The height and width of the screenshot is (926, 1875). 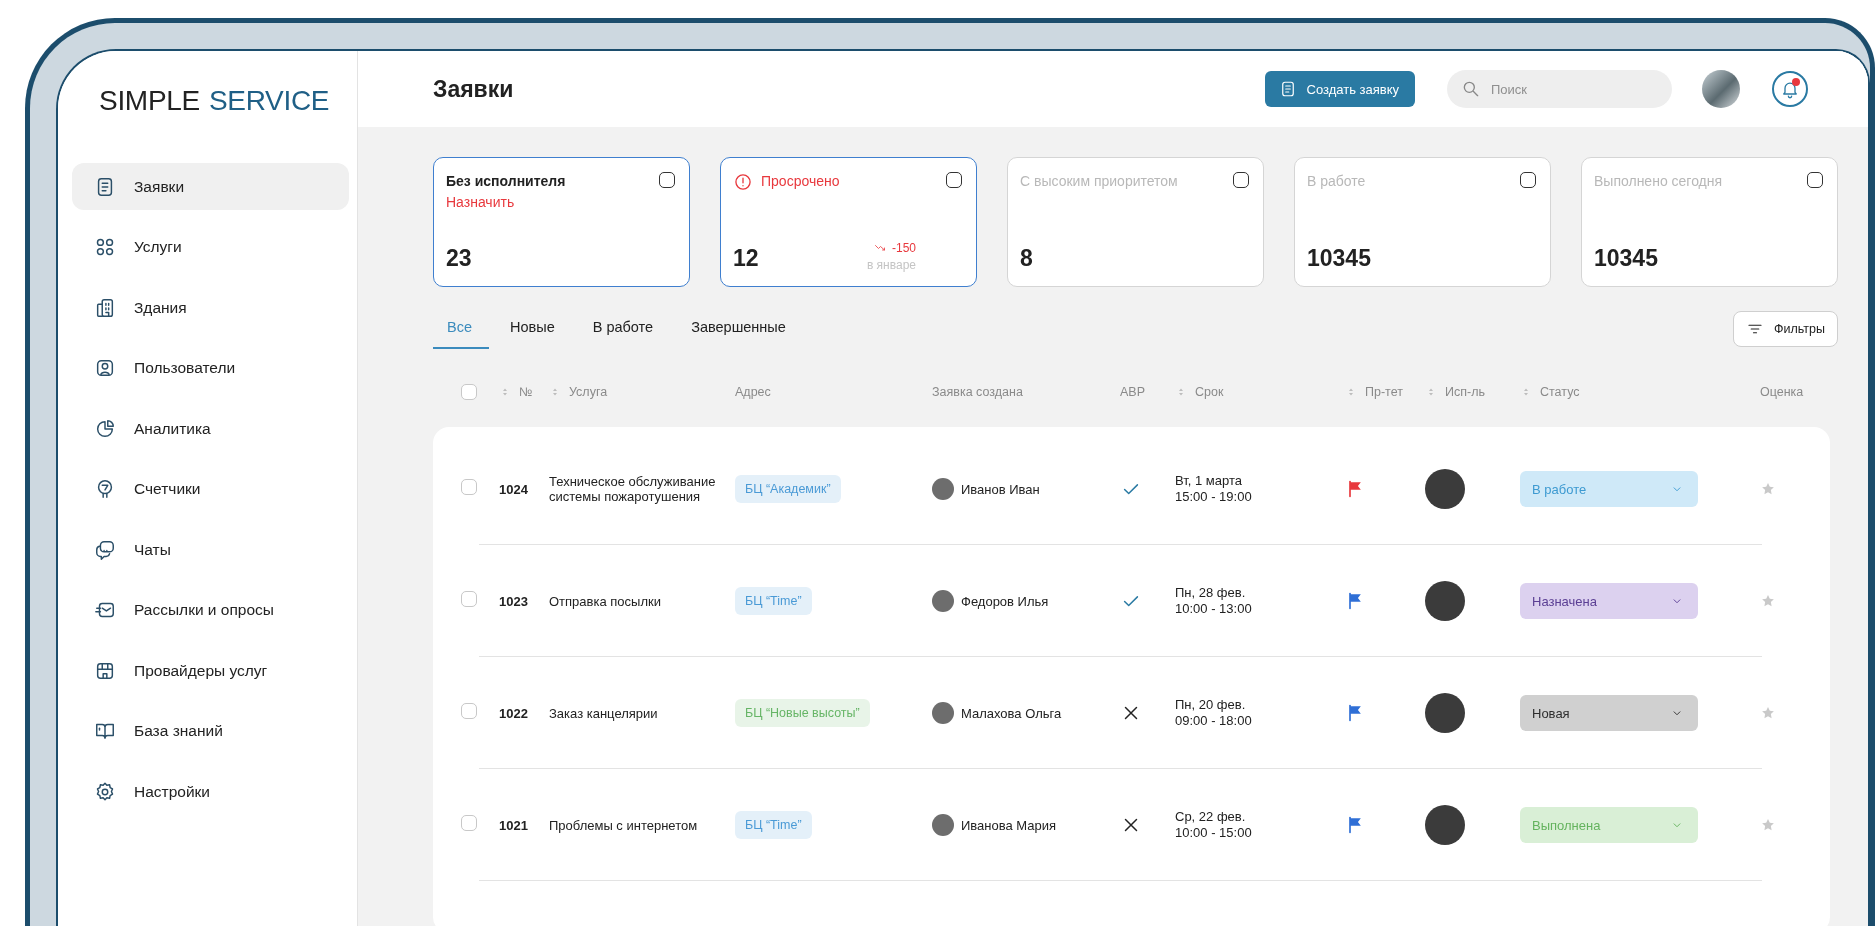 What do you see at coordinates (801, 181) in the screenshot?
I see `card-title: Просрочено` at bounding box center [801, 181].